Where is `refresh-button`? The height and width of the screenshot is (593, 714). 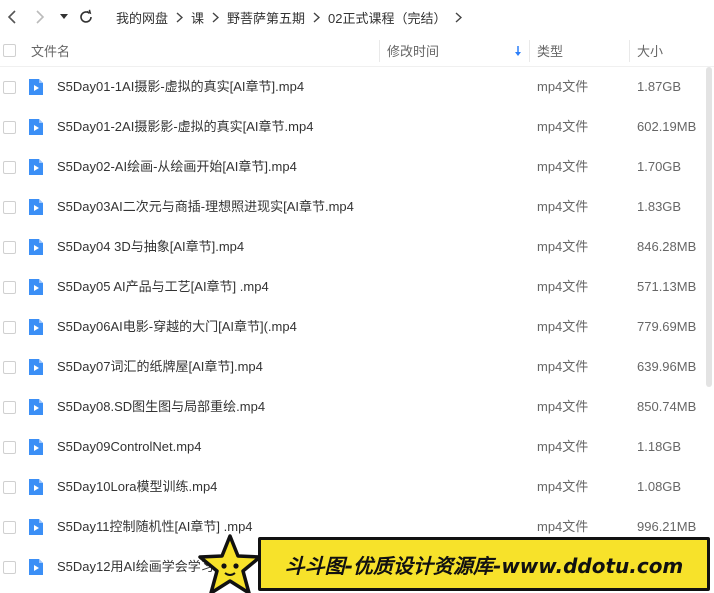
refresh-button is located at coordinates (86, 17).